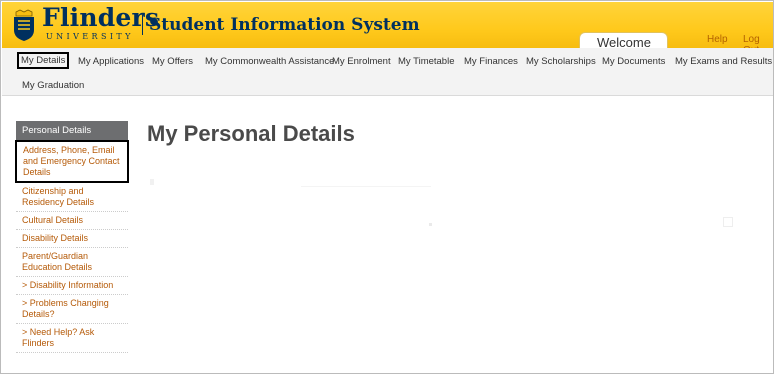 The image size is (774, 374). I want to click on sidebar-heading: Personal Details, so click(72, 130).